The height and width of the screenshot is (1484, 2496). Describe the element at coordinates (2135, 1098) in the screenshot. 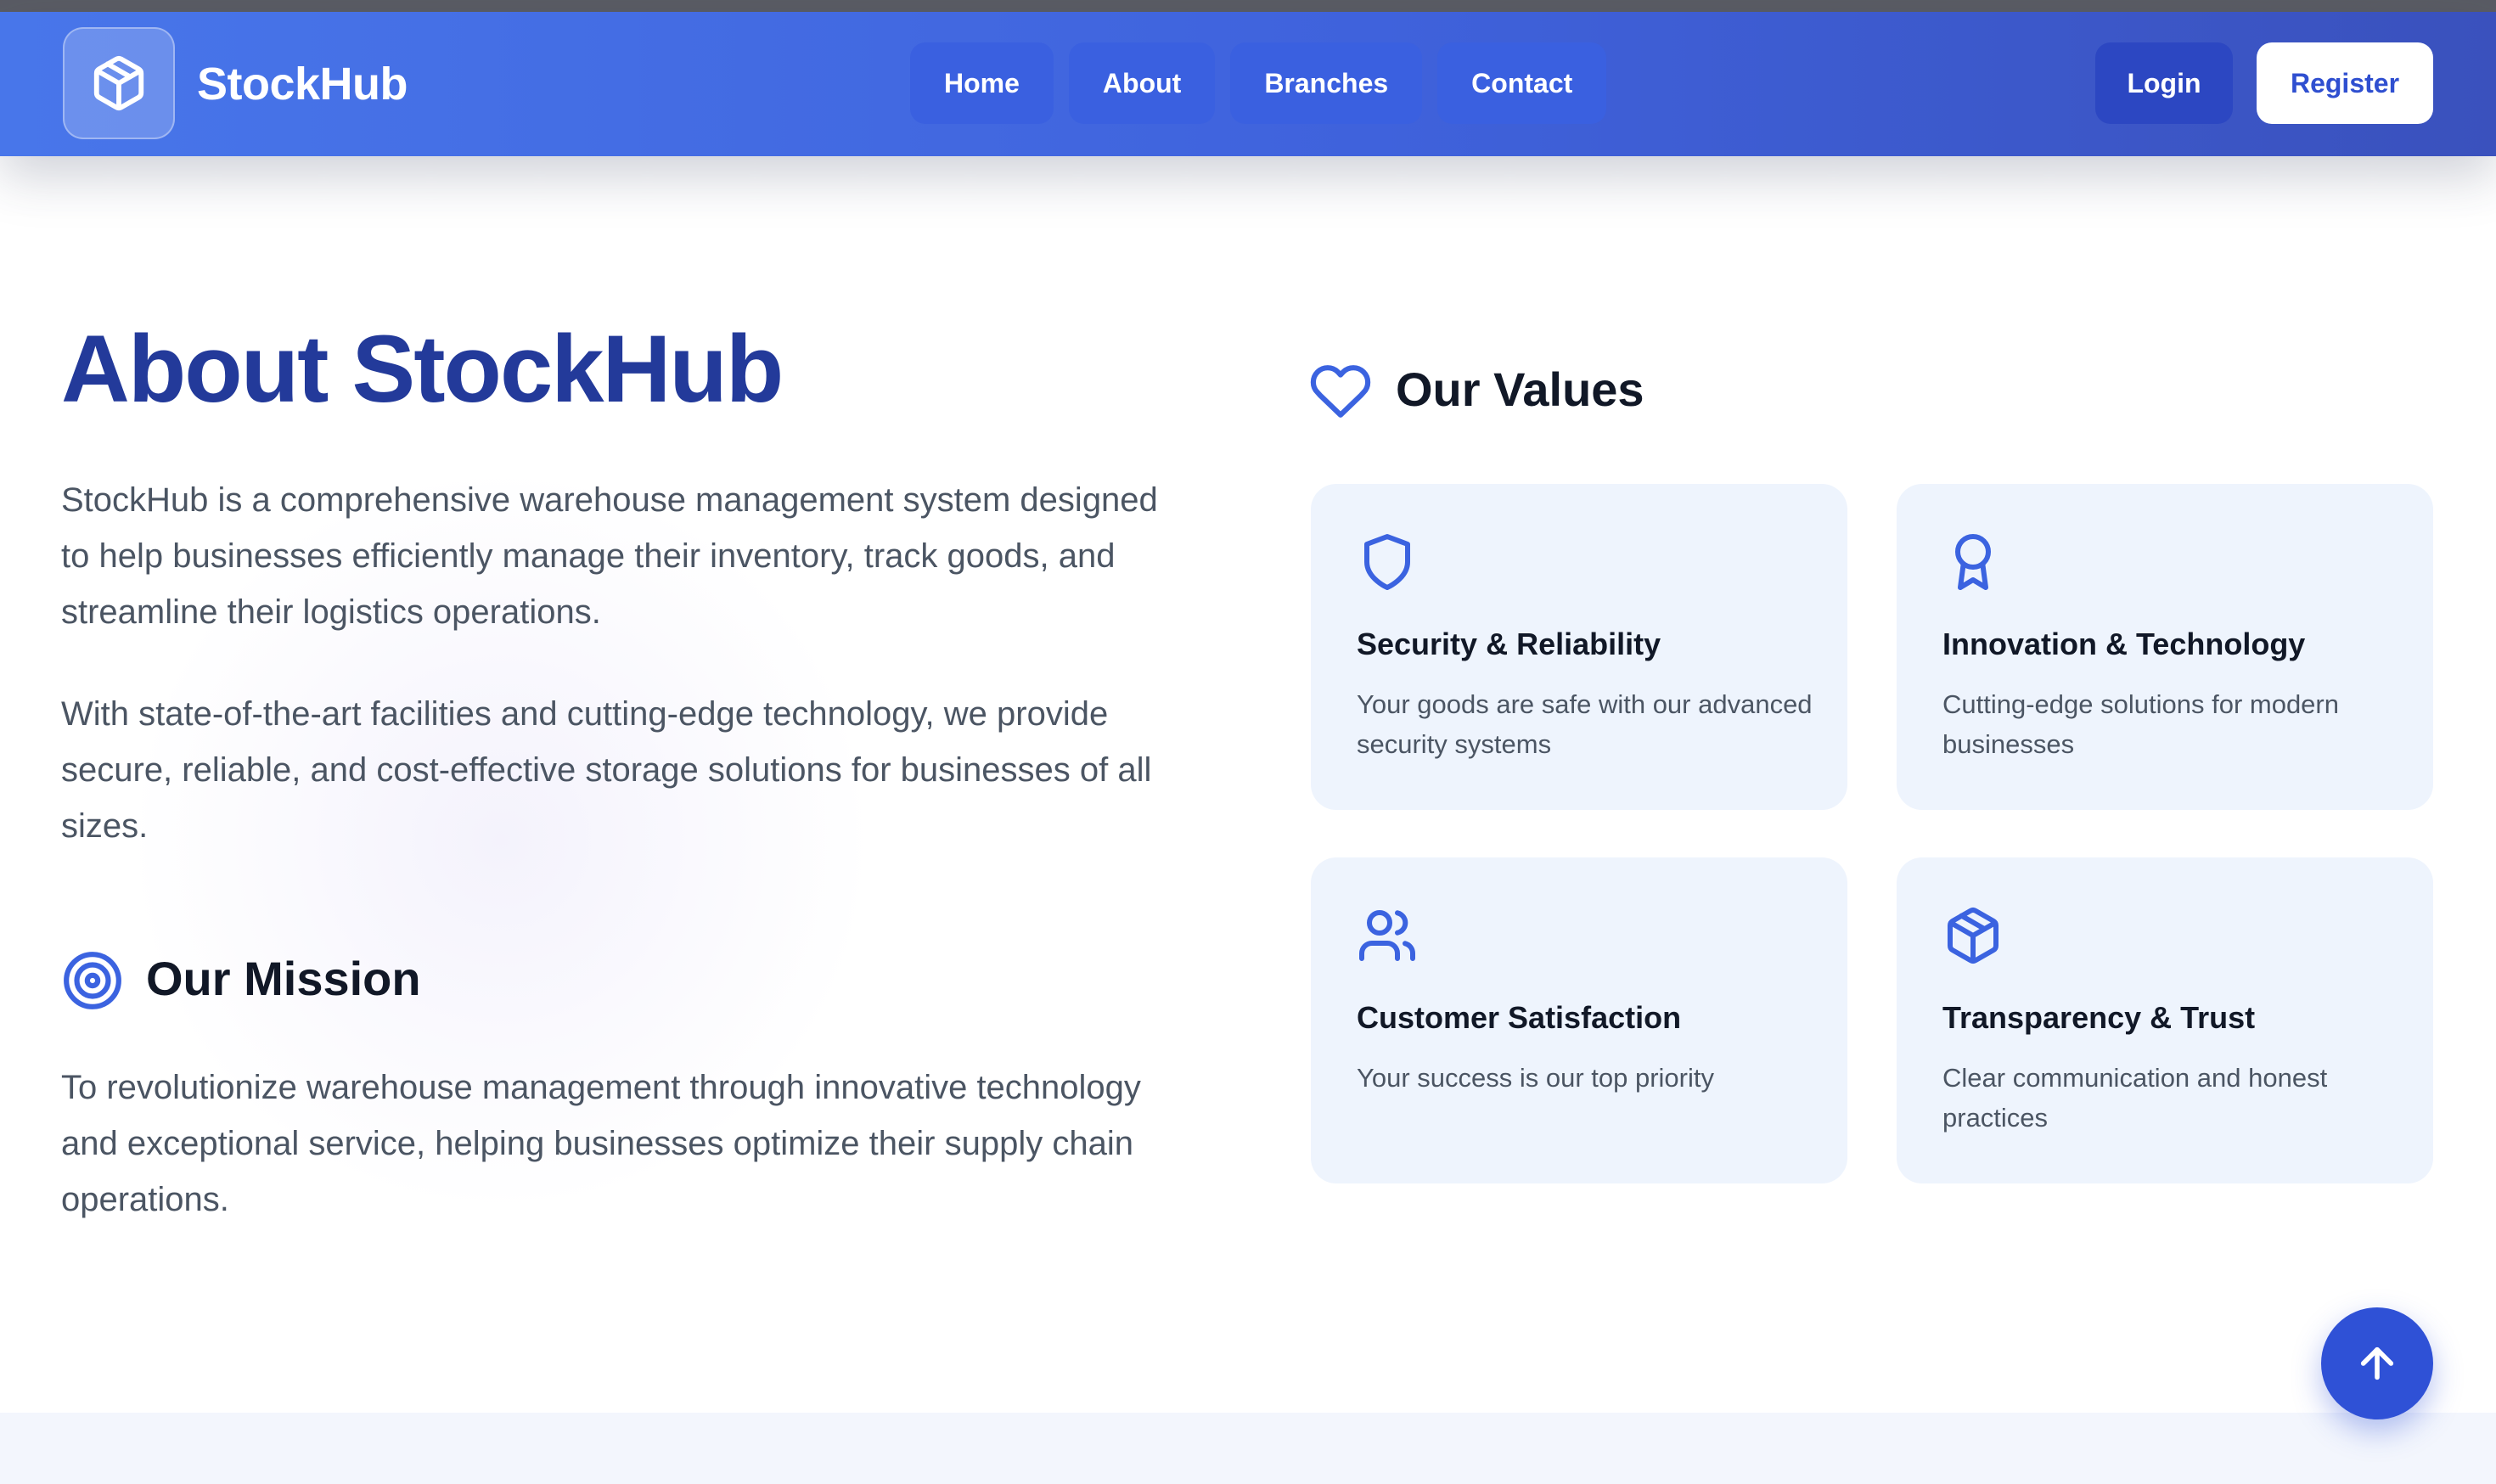

I see `value-card-text: Clear communication and honest practices` at that location.